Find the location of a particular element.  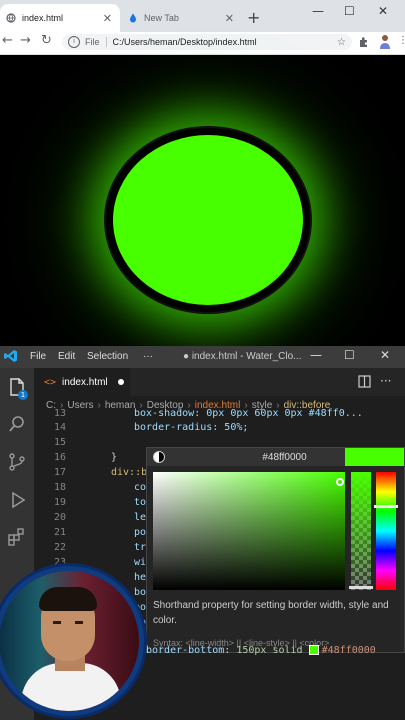

water-drop-icon is located at coordinates (133, 18).